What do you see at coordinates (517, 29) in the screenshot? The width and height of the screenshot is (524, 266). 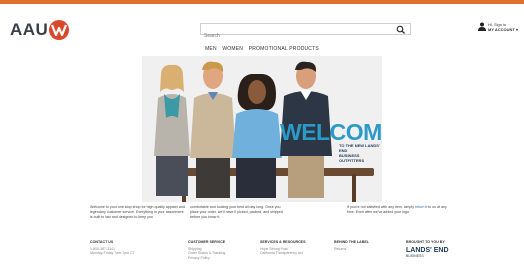 I see `chevron-down-icon: ▾` at bounding box center [517, 29].